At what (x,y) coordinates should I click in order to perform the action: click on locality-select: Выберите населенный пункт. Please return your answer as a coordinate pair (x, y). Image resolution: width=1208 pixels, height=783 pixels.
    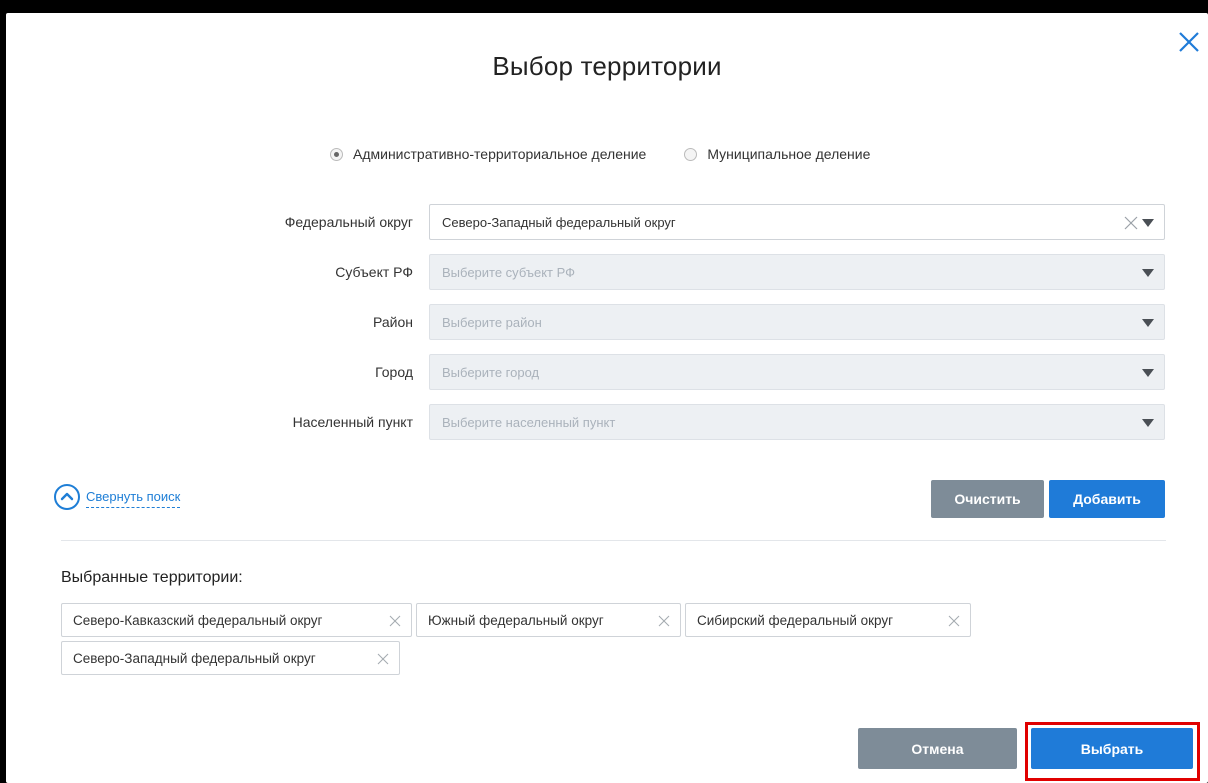
    Looking at the image, I should click on (797, 422).